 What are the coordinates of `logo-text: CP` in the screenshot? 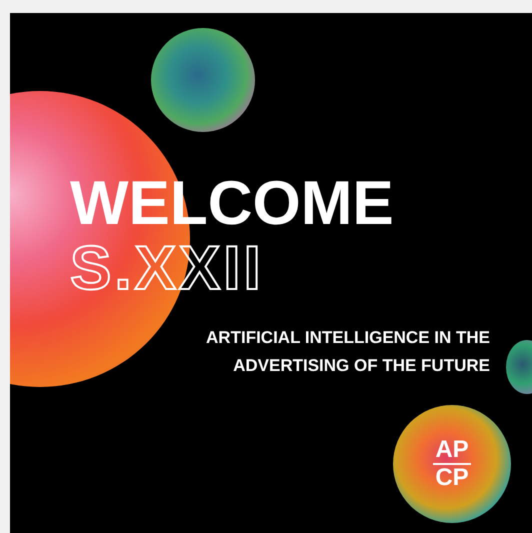 It's located at (452, 478).